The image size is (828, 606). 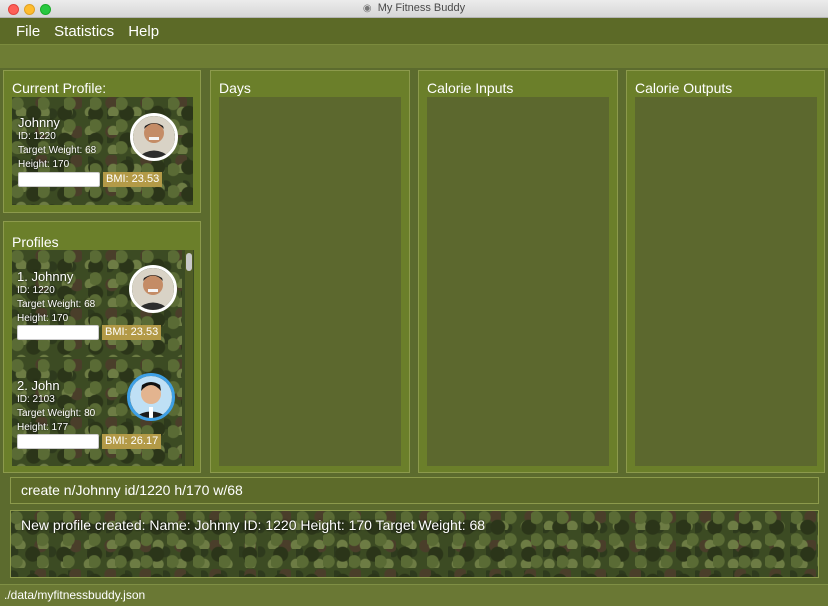 I want to click on save-file-path: ./data/myfitnessbuddy.json, so click(x=75, y=595).